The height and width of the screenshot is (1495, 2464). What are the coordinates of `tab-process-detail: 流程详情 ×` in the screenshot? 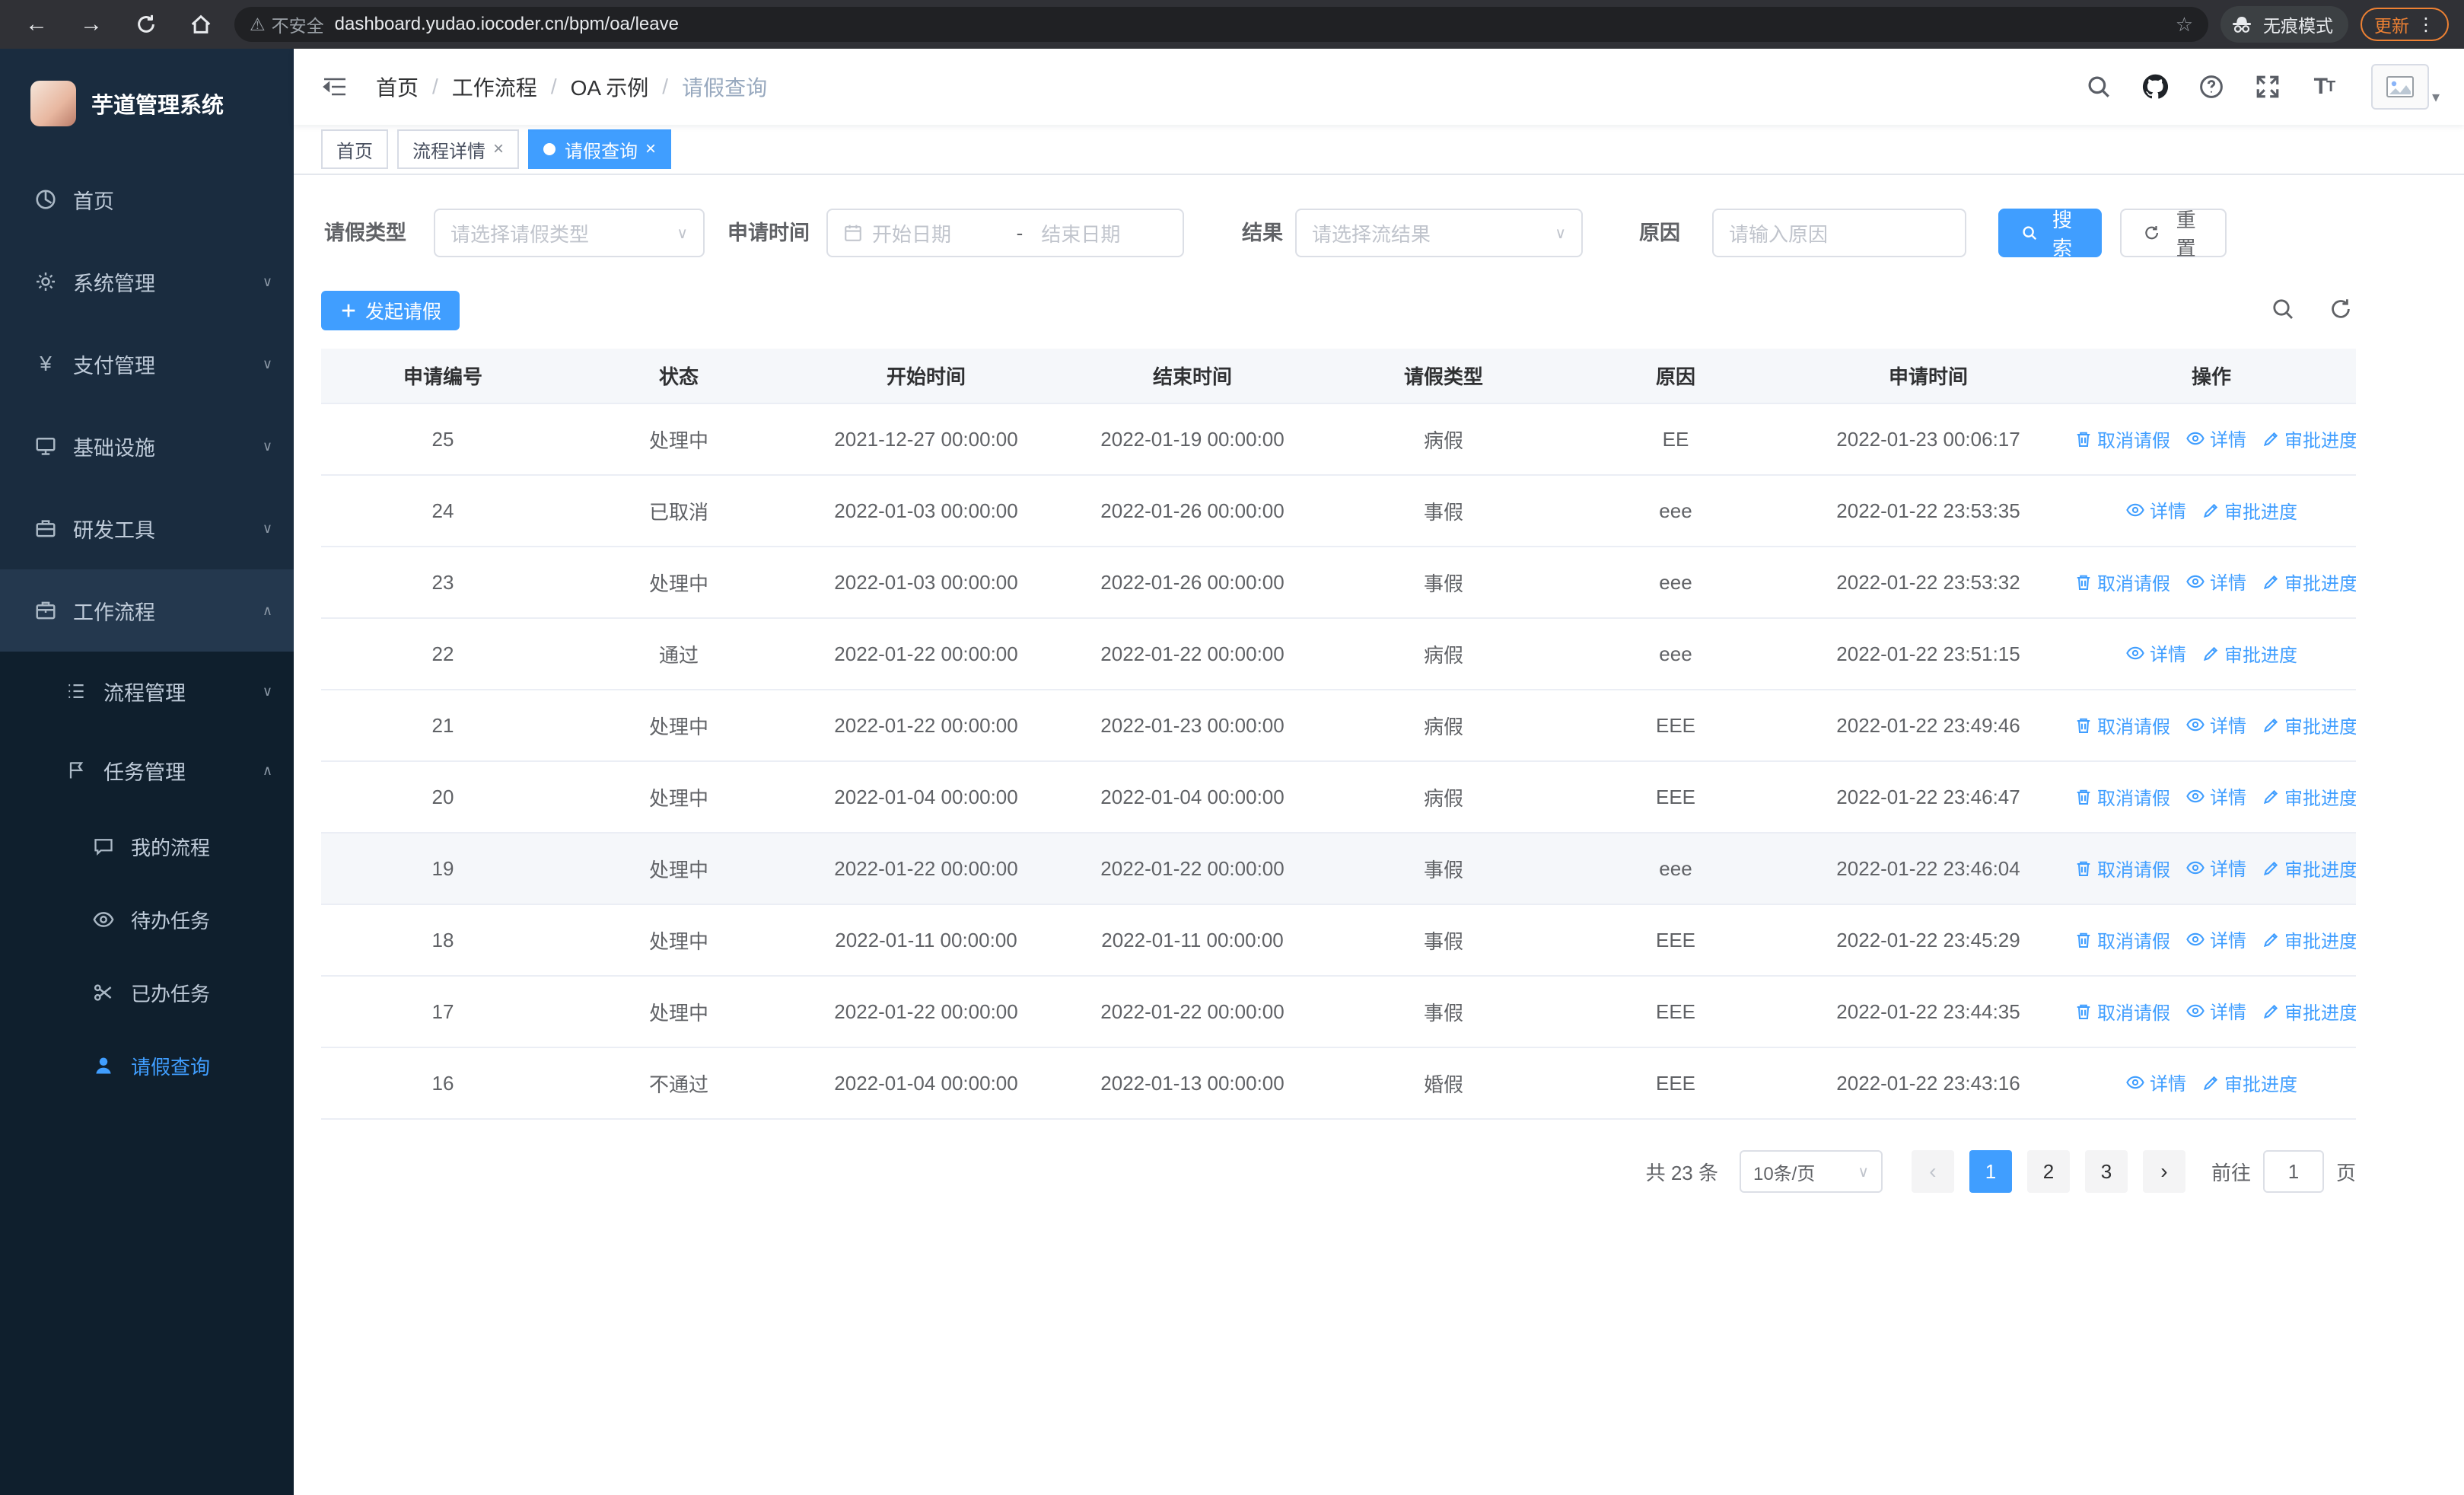 It's located at (459, 149).